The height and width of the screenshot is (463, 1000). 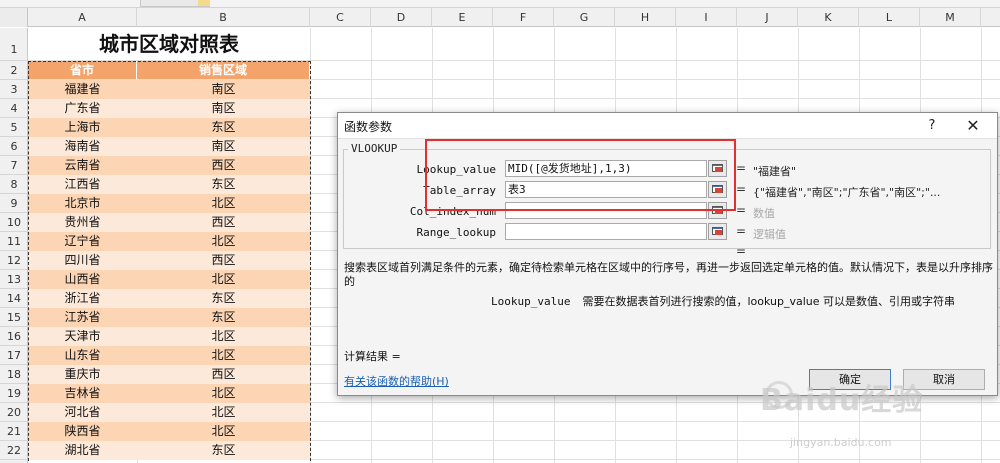 I want to click on column-header-row: A B C D E F G H I J K L M, so click(x=500, y=17).